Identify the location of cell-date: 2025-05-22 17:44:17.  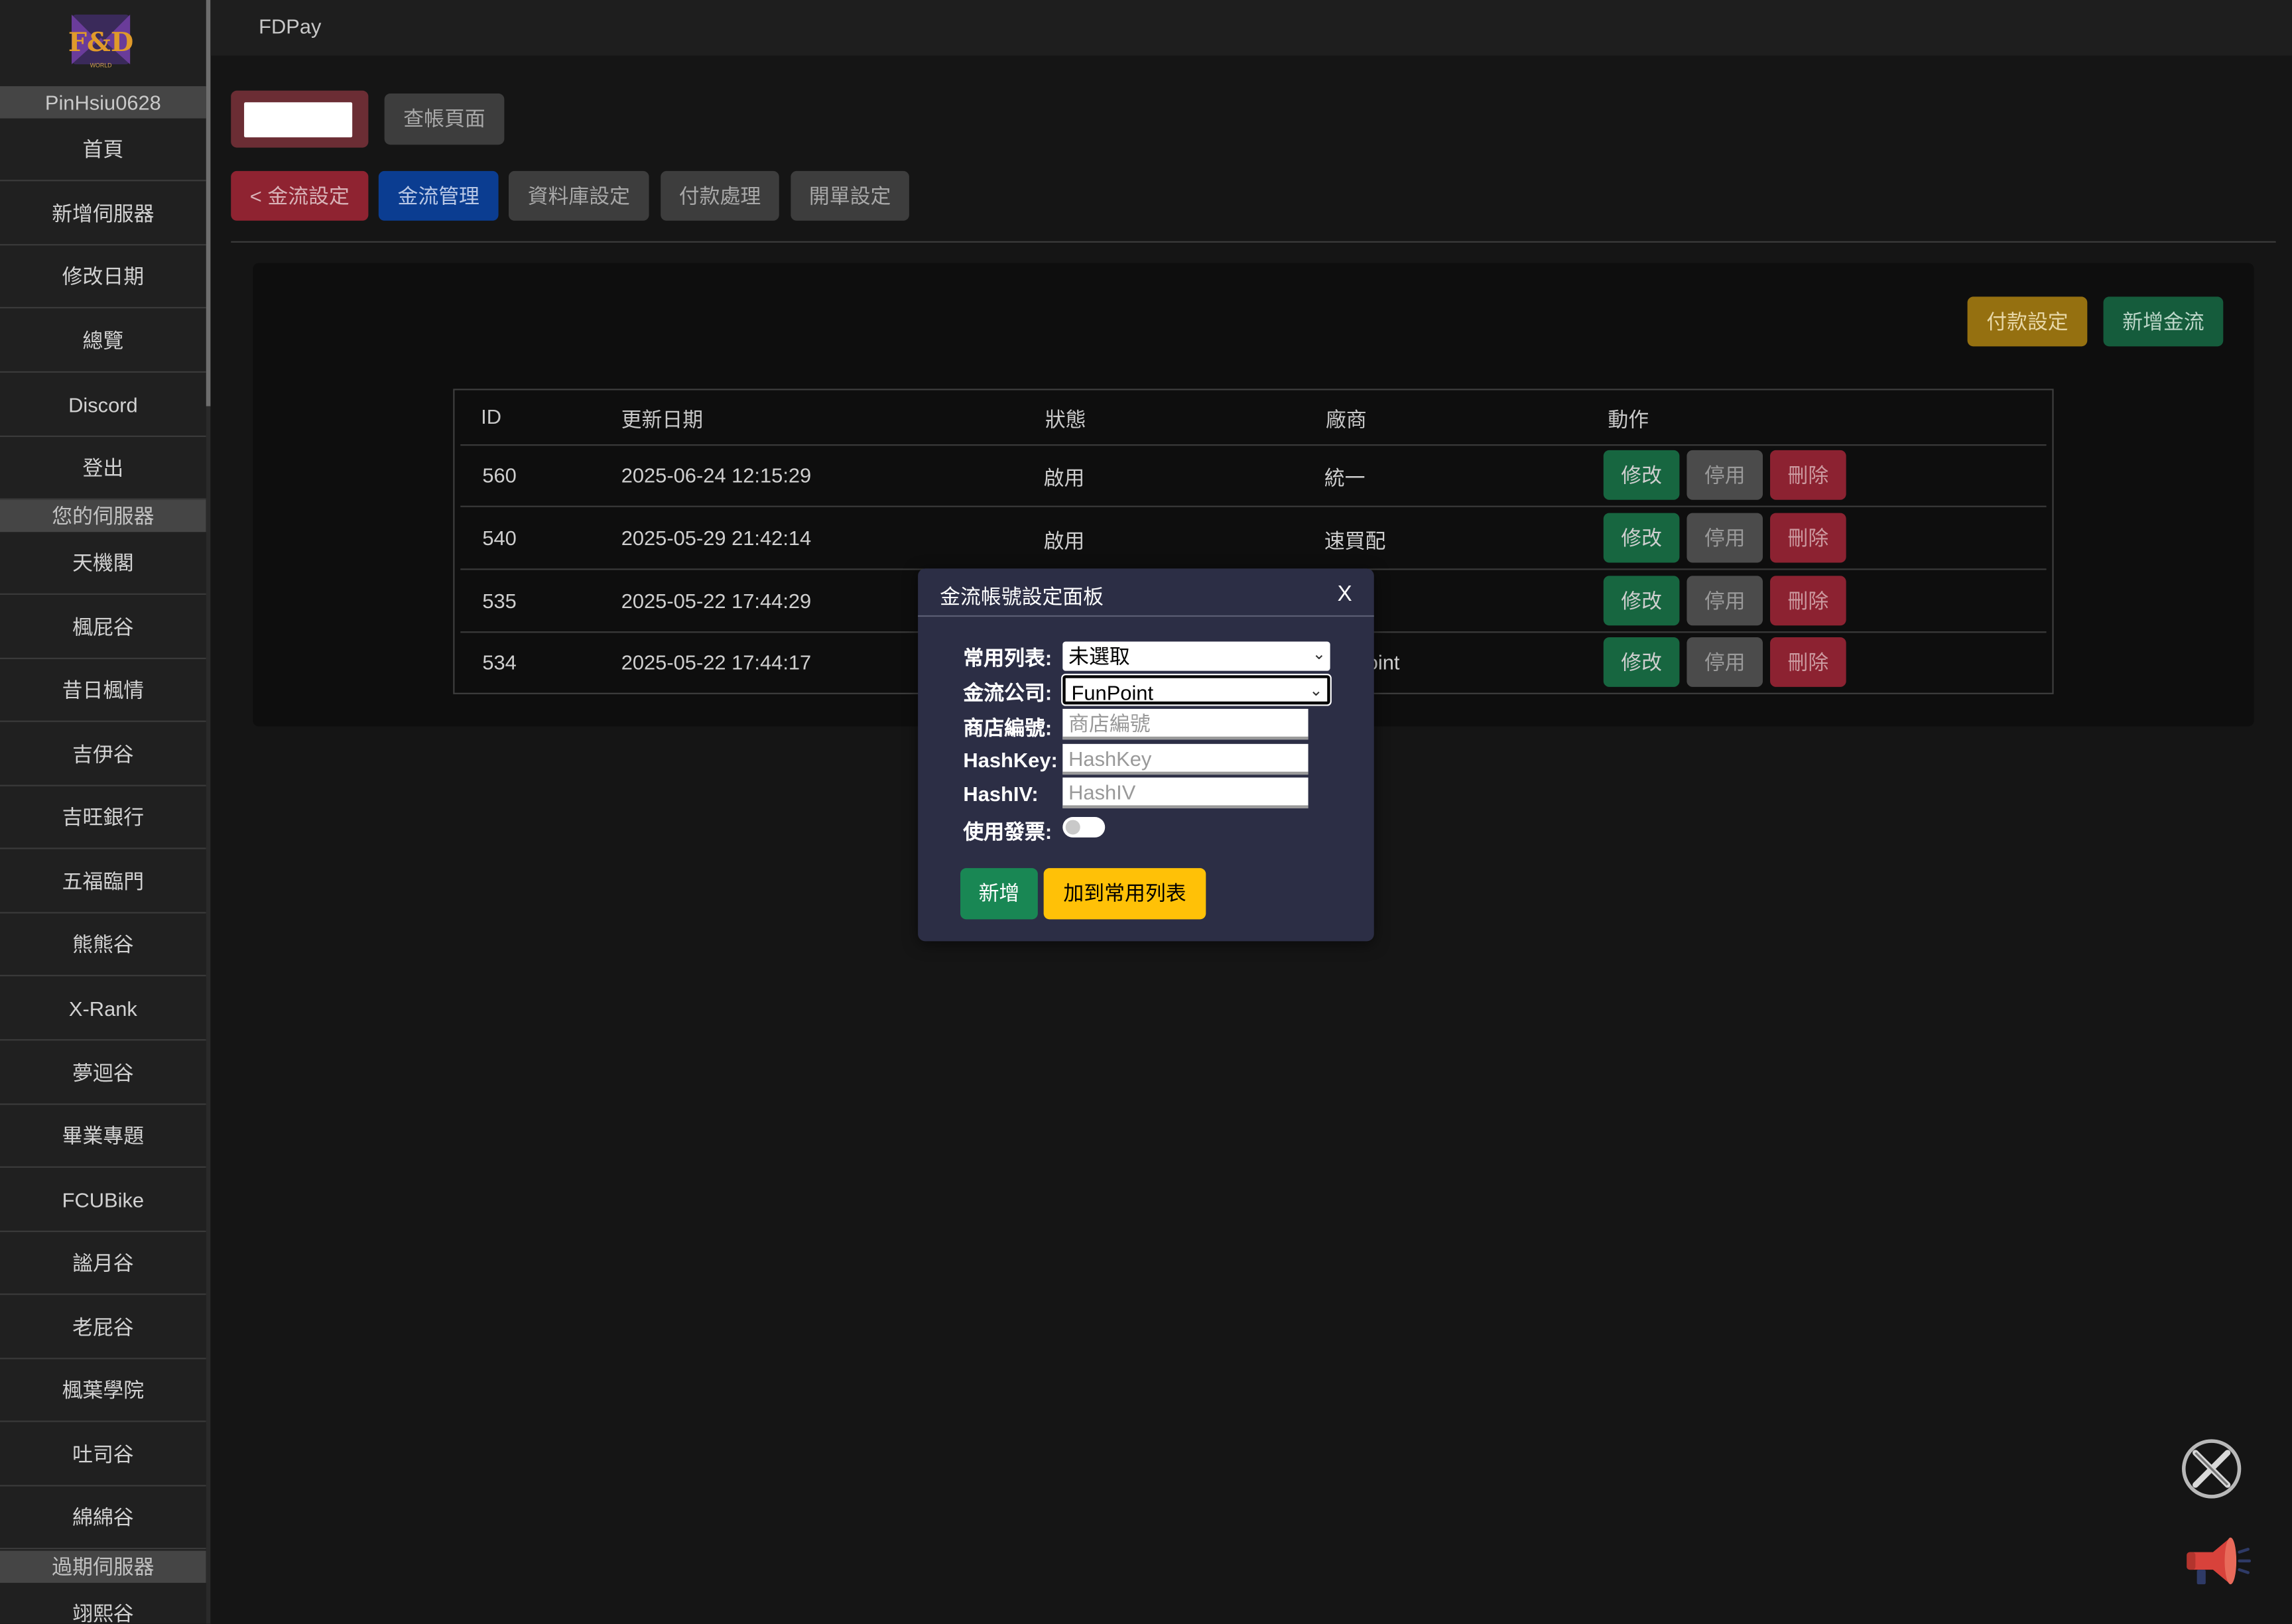
(716, 662).